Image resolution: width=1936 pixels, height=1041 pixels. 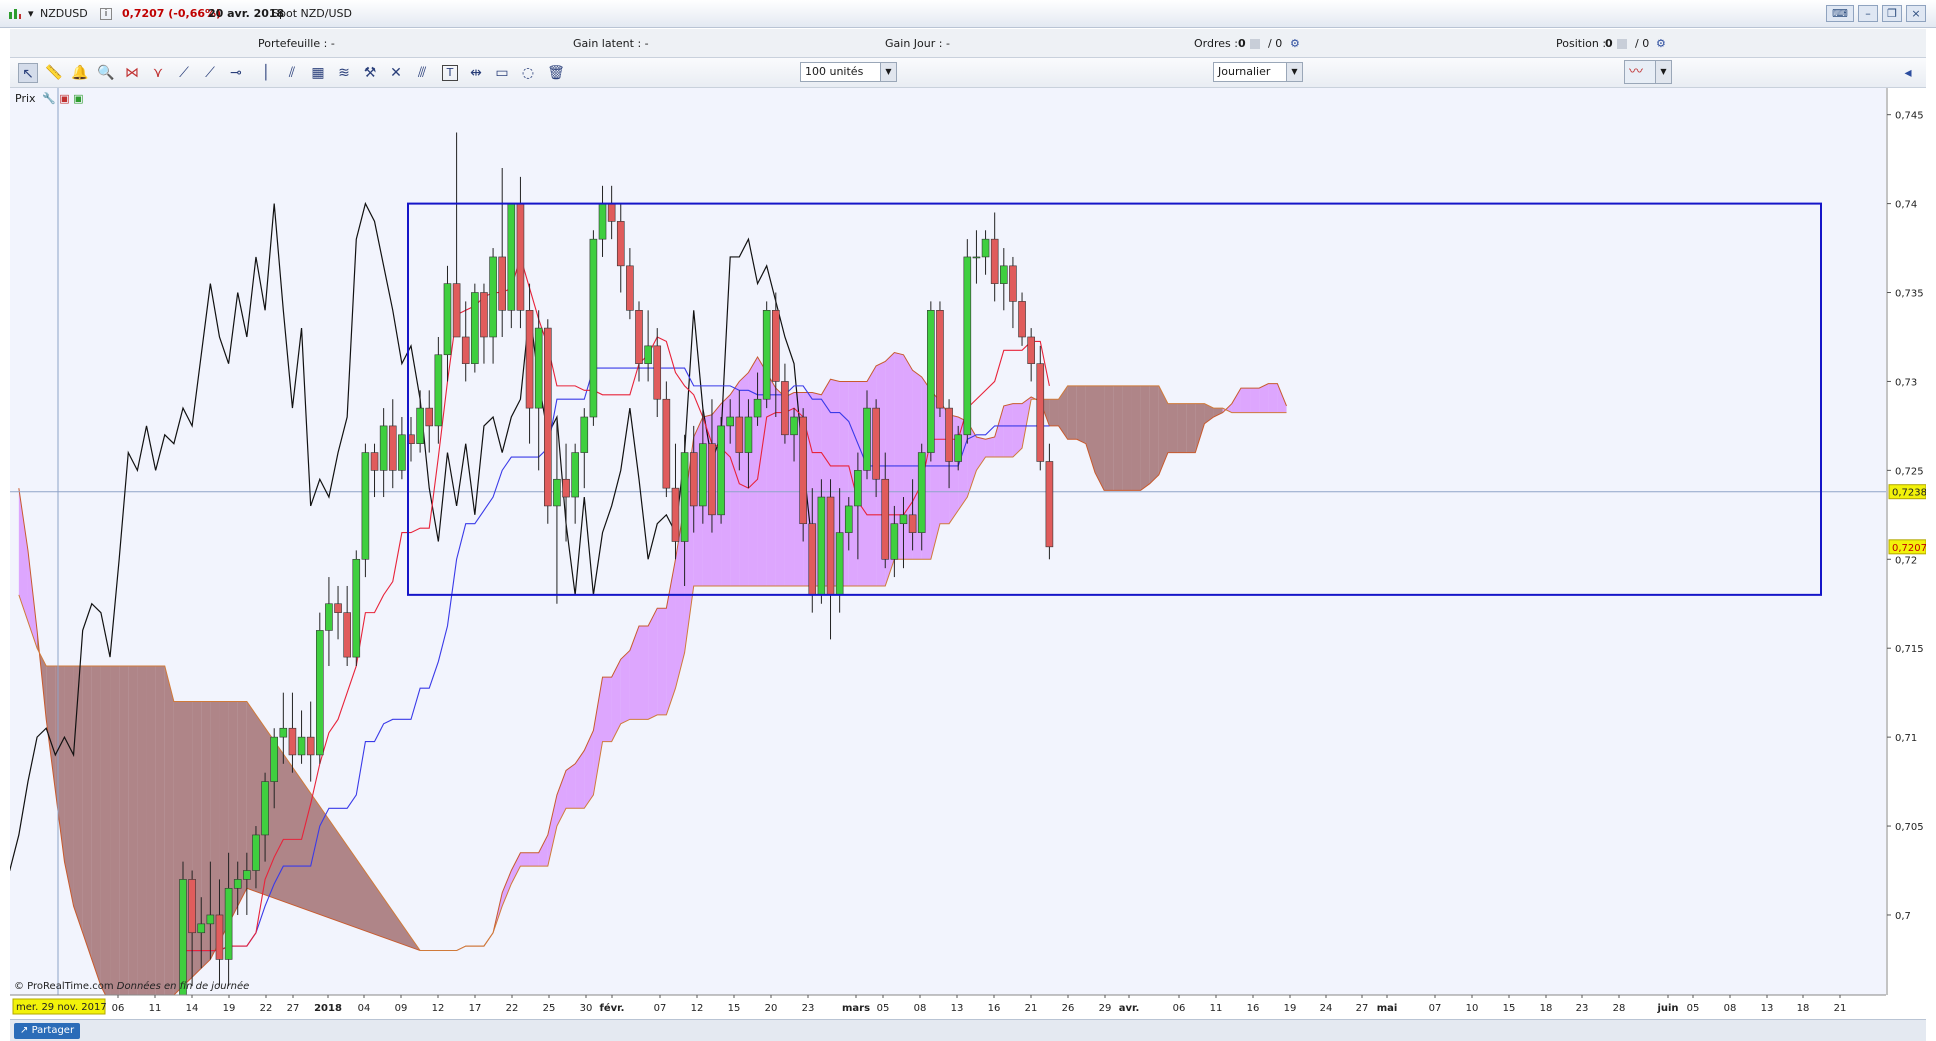 I want to click on x-tick-label: 08, so click(x=920, y=1008).